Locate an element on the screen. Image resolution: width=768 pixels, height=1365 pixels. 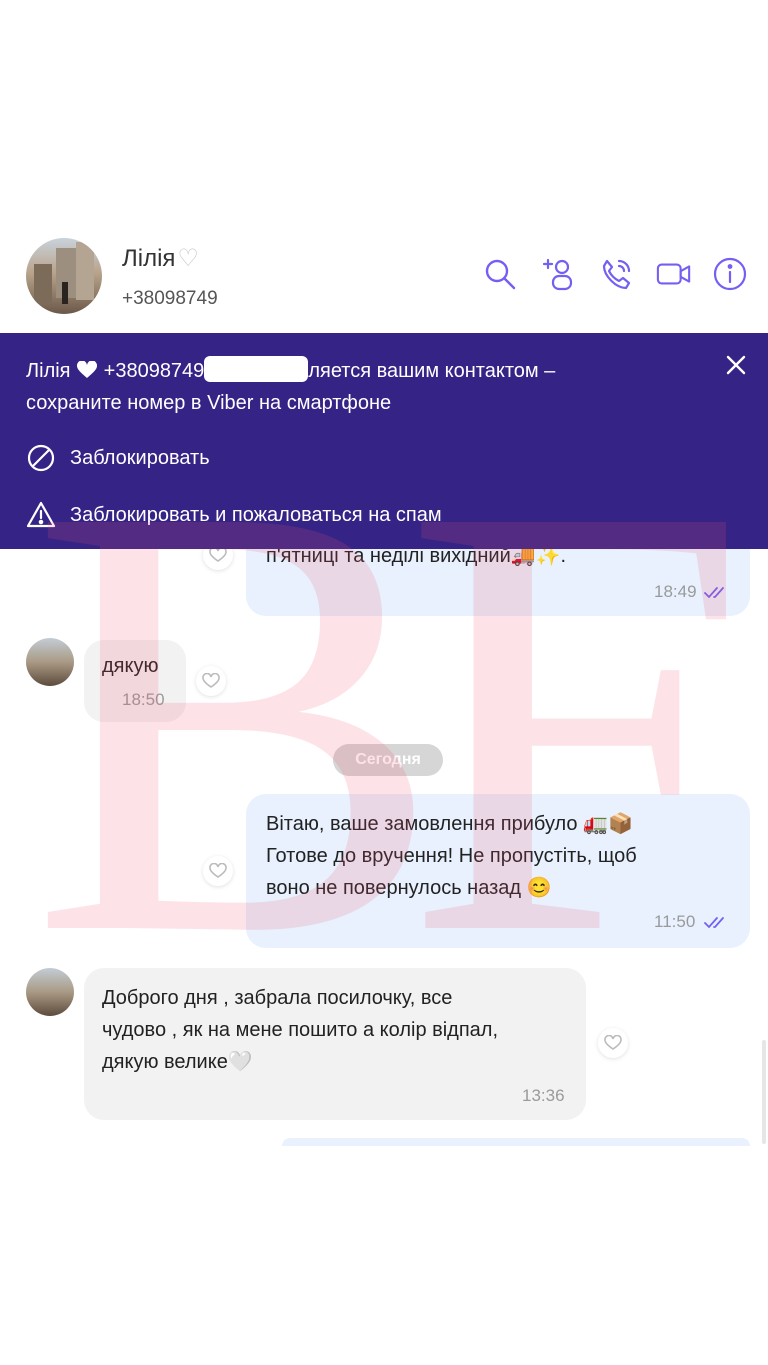
heart-icon: ♡ is located at coordinates (188, 258).